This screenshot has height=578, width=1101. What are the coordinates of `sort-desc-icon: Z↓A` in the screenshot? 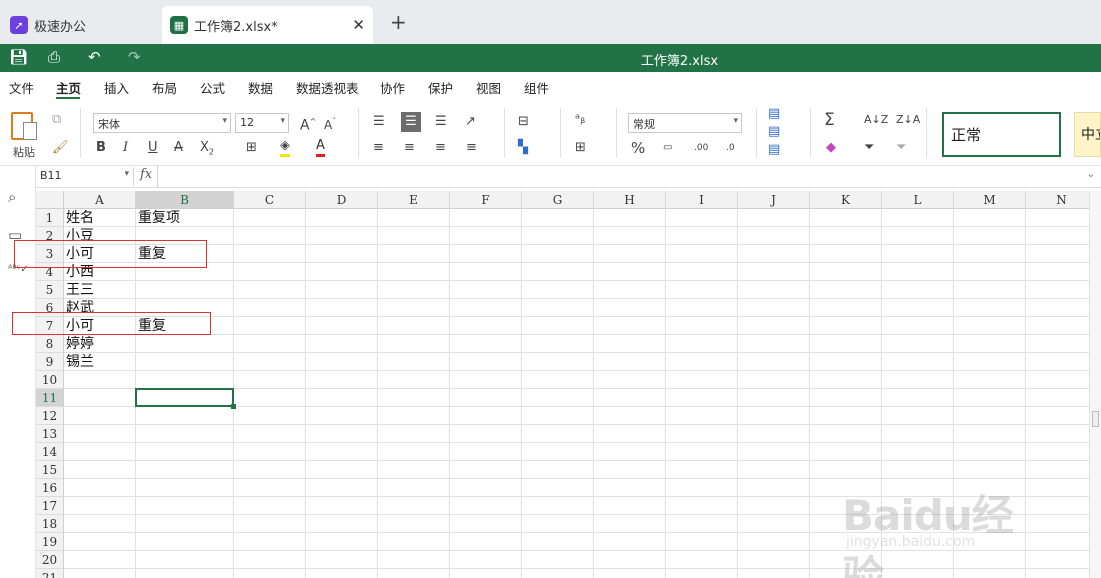 It's located at (908, 120).